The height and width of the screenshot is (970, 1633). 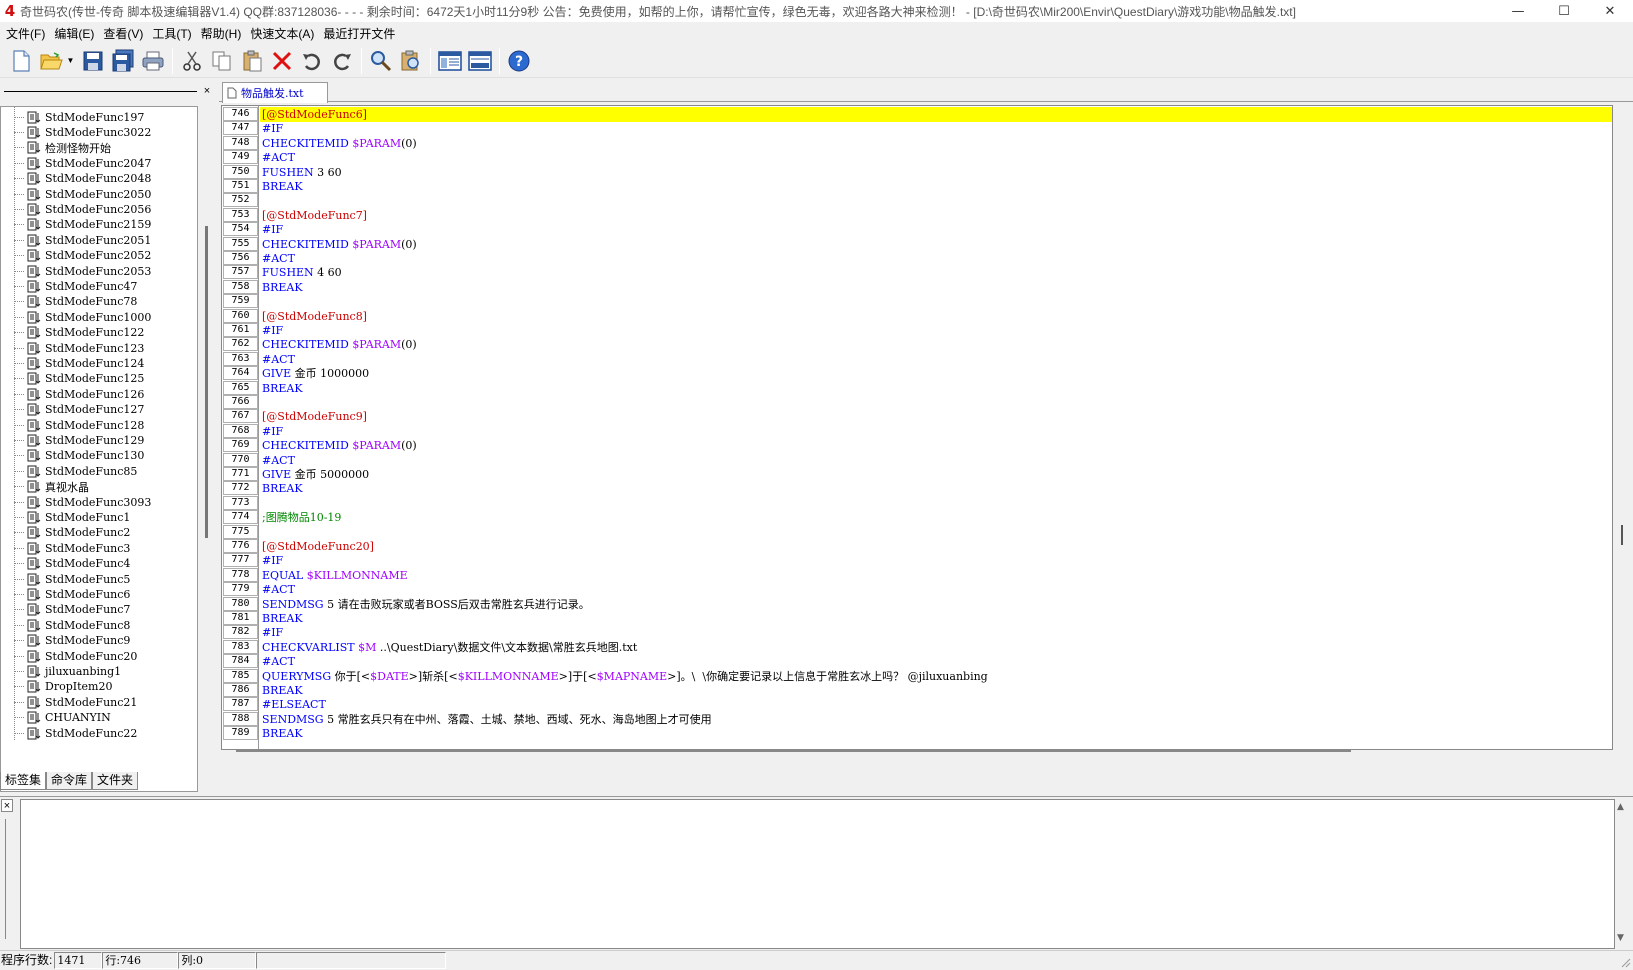 What do you see at coordinates (72, 440) in the screenshot?
I see `tree-item: StdModeFunc129` at bounding box center [72, 440].